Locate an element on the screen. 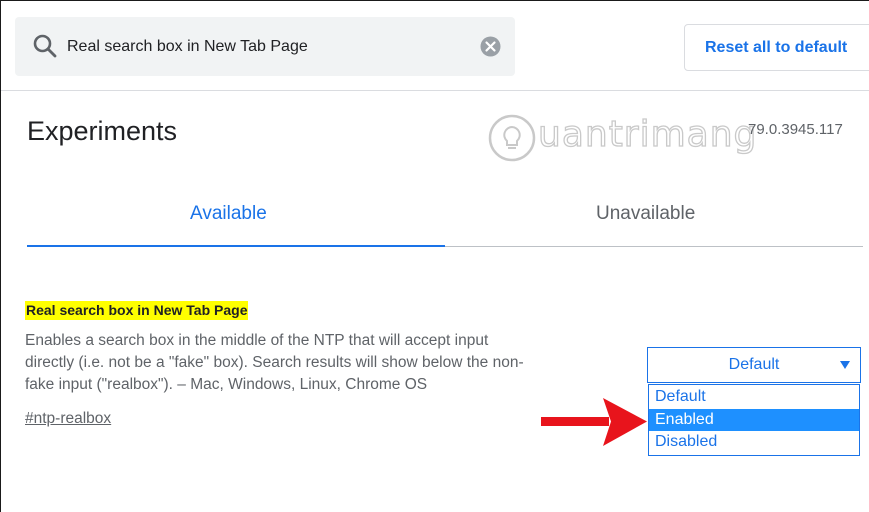  select-options-list: Default Enabled Disabled is located at coordinates (754, 420).